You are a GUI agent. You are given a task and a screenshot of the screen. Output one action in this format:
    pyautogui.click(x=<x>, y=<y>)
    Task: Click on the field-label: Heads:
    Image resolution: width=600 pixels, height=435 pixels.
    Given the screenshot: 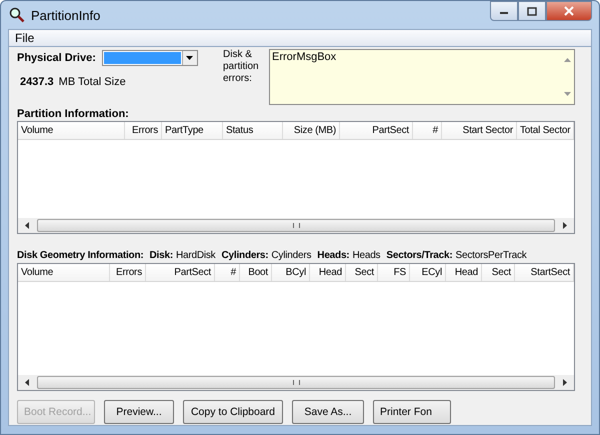 What is the action you would take?
    pyautogui.click(x=333, y=255)
    